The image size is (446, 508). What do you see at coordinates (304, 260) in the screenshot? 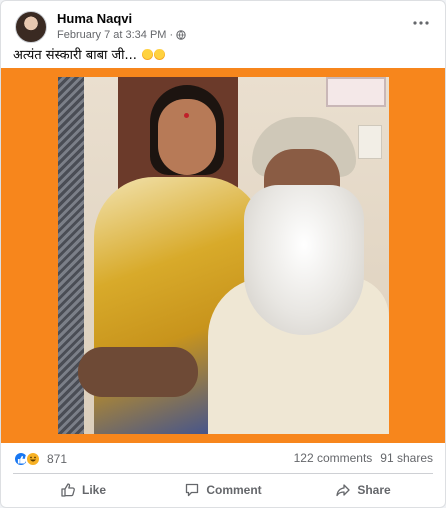
I see `photo-man-beard` at bounding box center [304, 260].